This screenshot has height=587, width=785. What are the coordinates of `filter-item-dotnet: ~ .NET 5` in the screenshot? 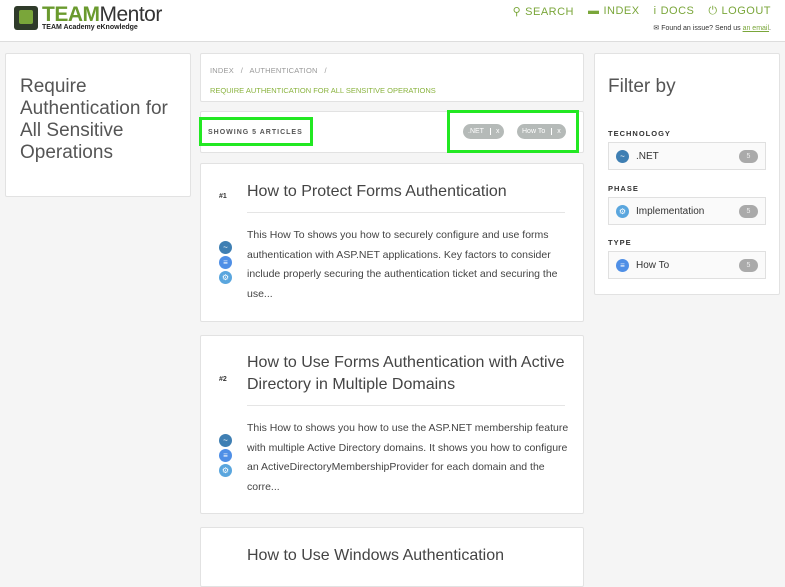 It's located at (687, 156).